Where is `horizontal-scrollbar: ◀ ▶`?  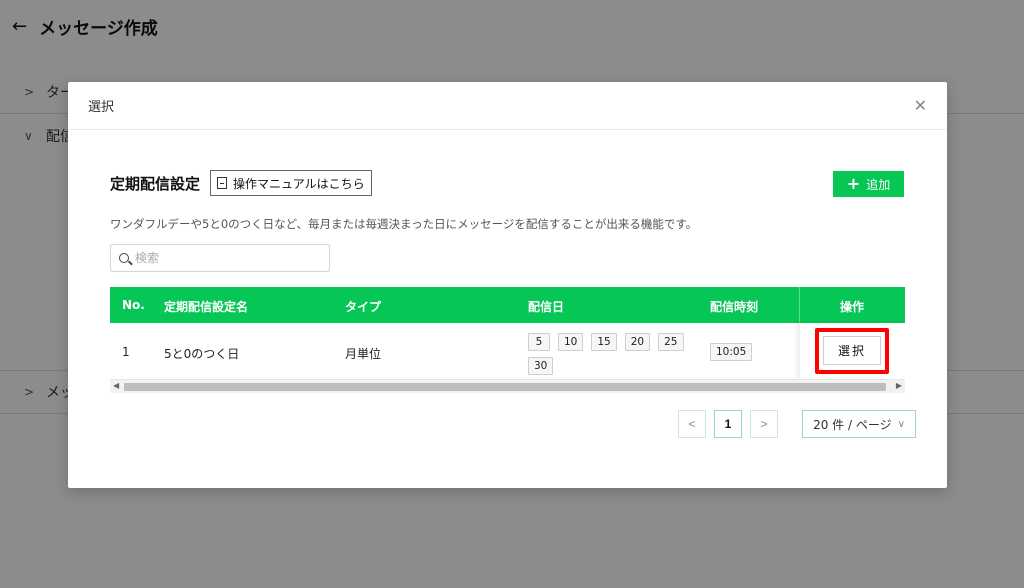
horizontal-scrollbar: ◀ ▶ is located at coordinates (507, 386).